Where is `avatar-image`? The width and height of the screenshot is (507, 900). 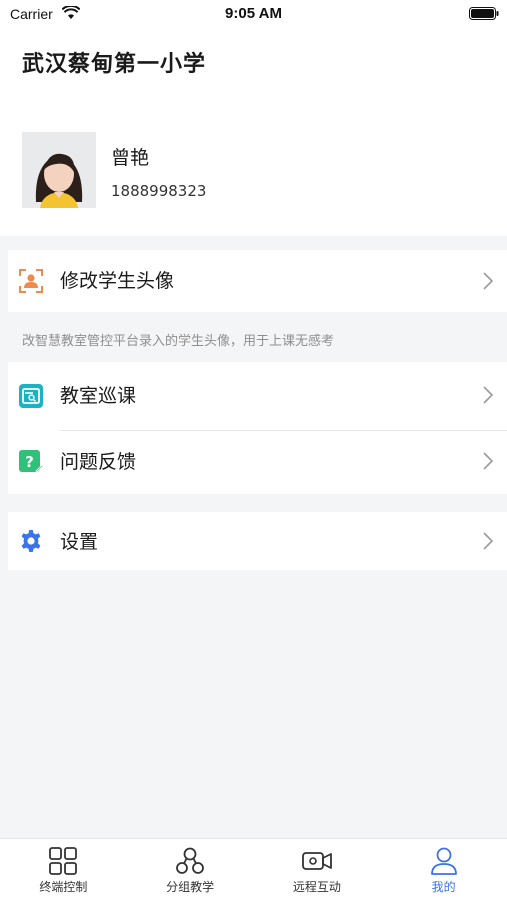 avatar-image is located at coordinates (59, 170).